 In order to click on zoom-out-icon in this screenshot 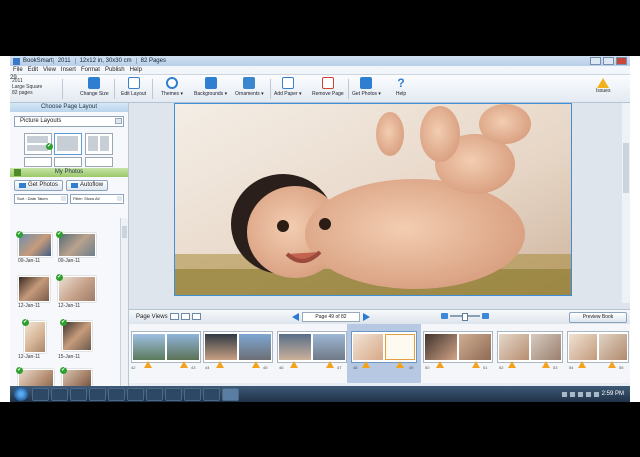, I will do `click(444, 316)`.